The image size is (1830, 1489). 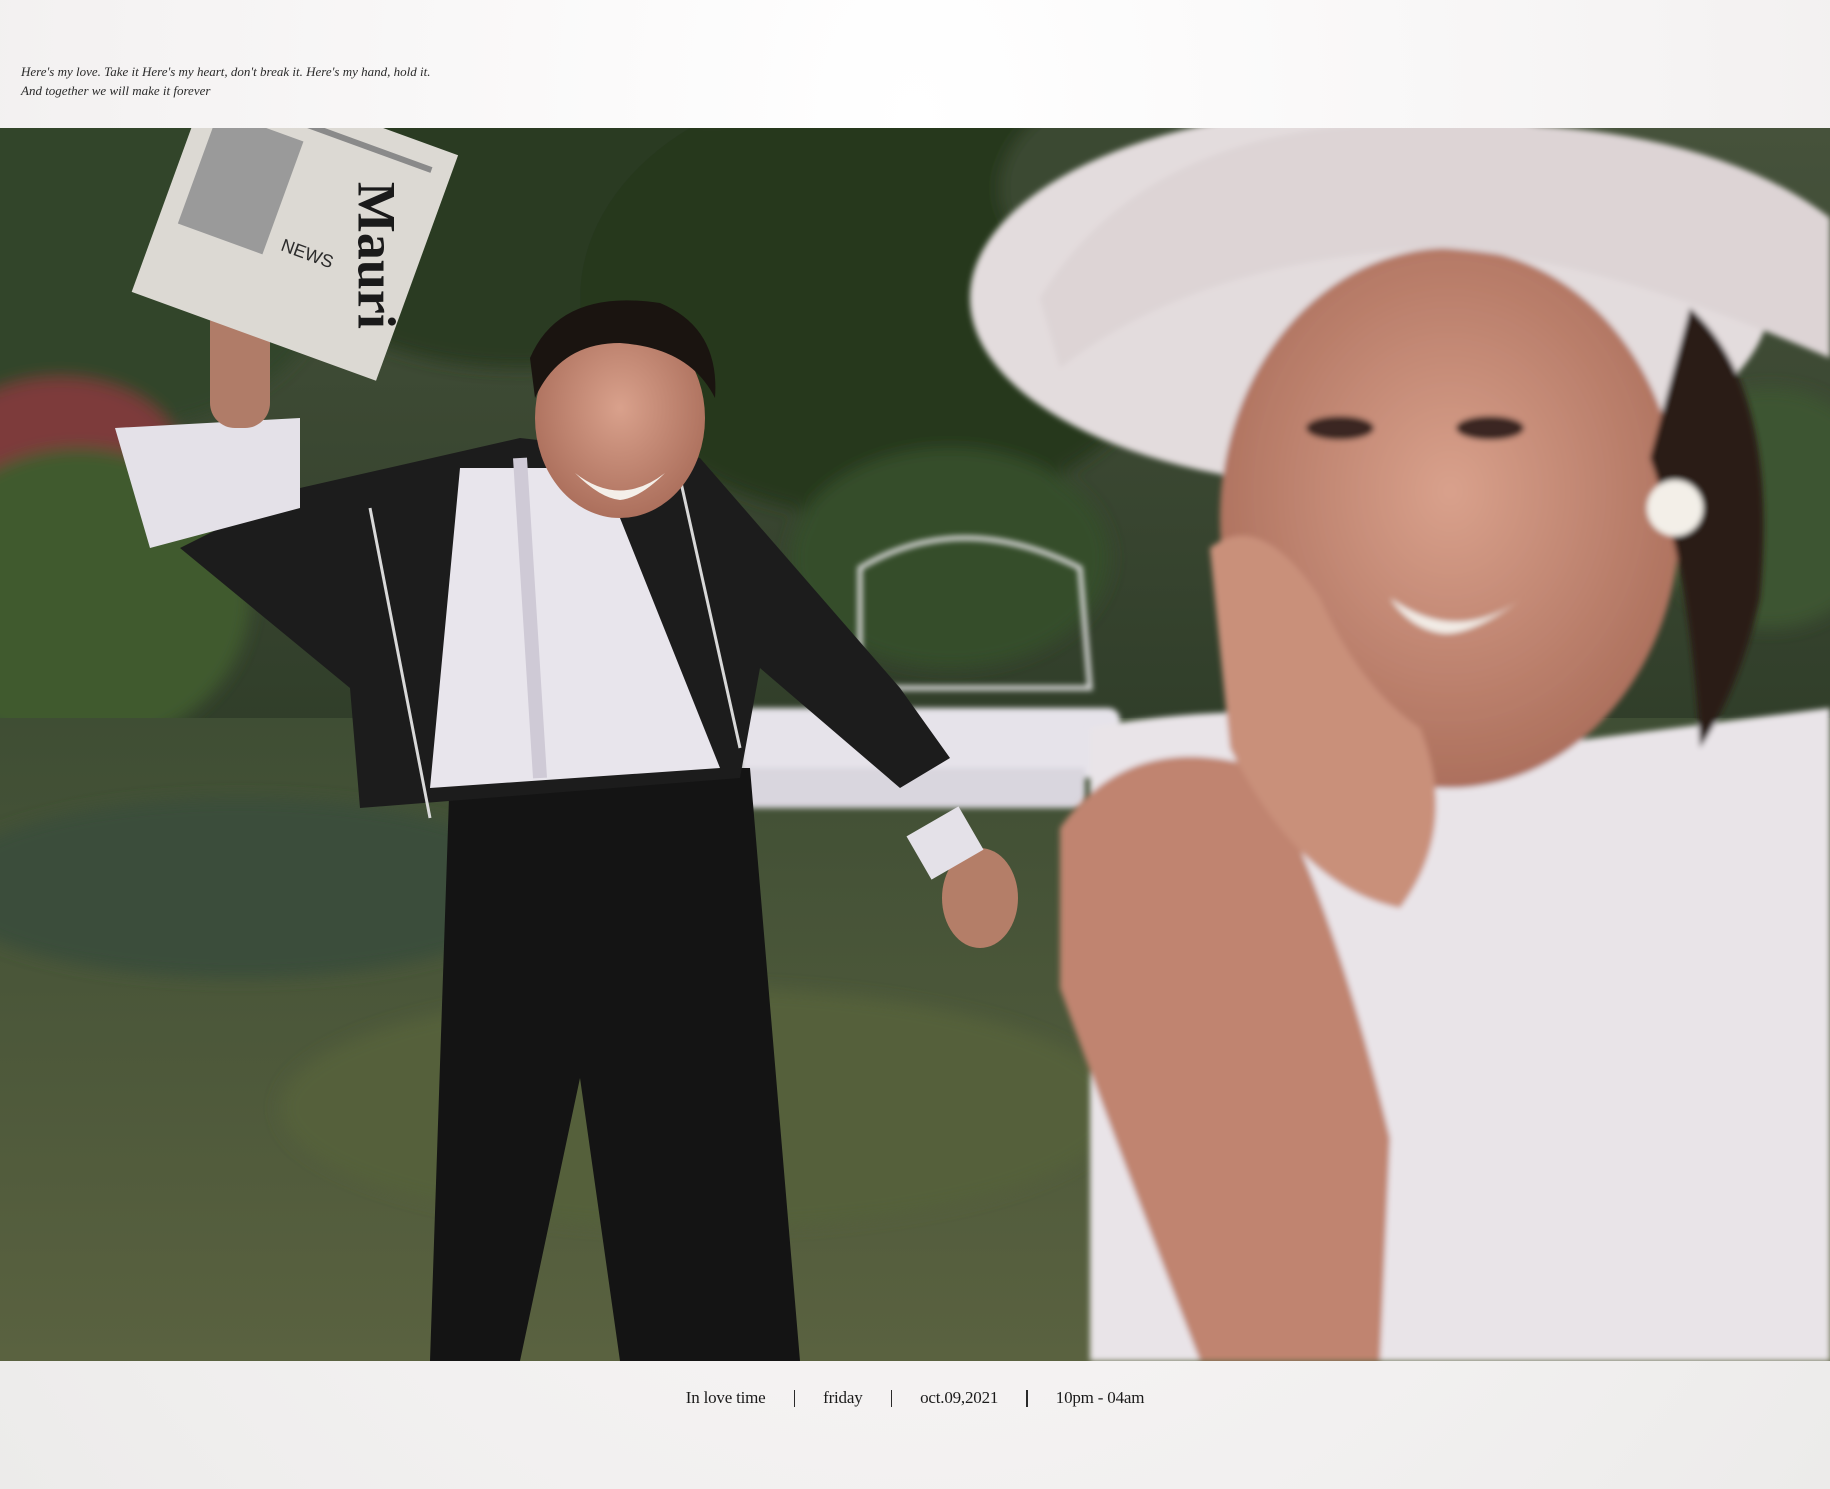 I want to click on newspaper-title: Mauri, so click(x=377, y=255).